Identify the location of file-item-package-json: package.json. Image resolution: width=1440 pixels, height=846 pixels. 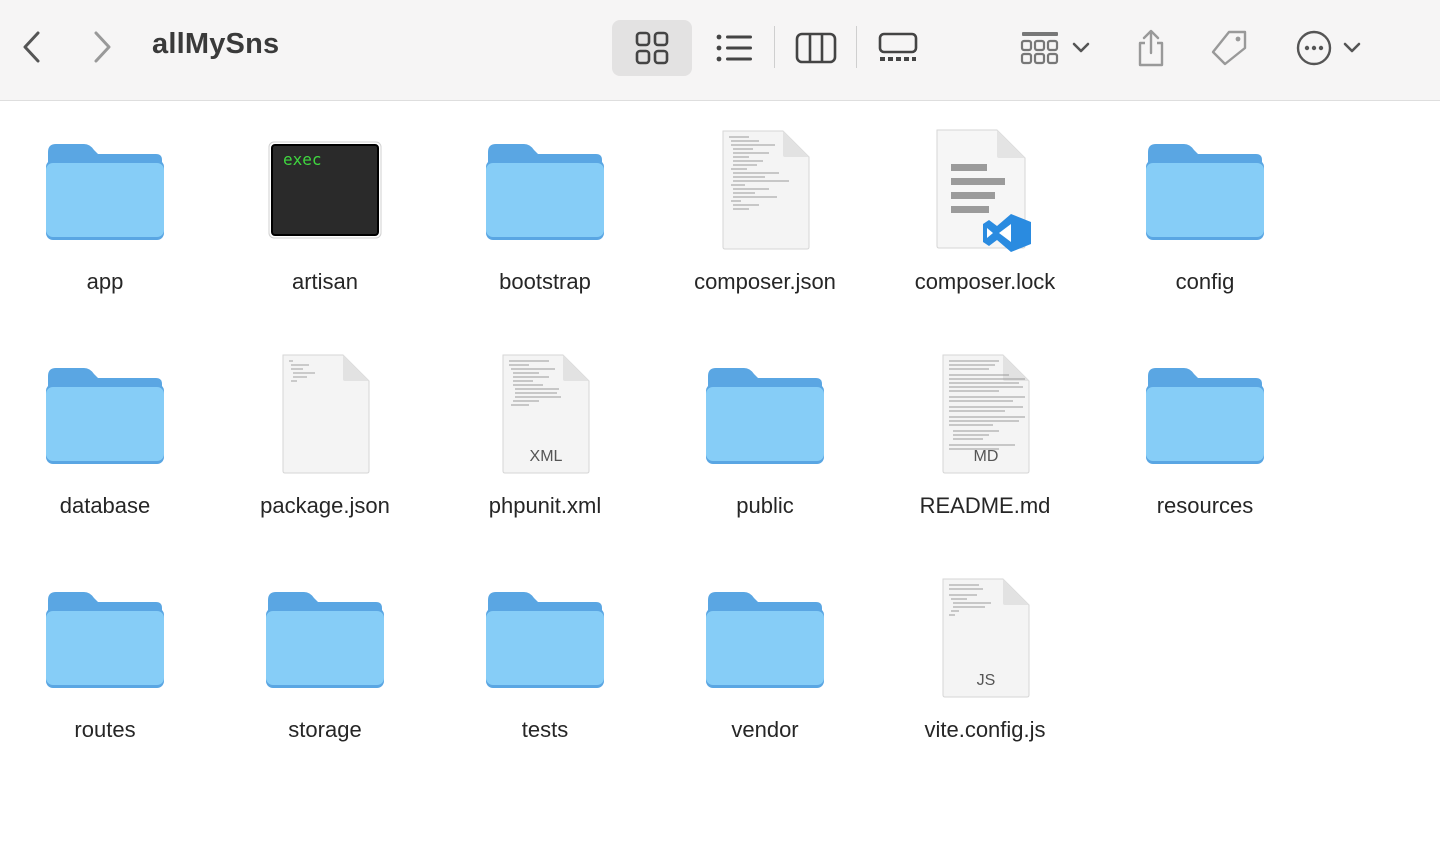
(325, 424).